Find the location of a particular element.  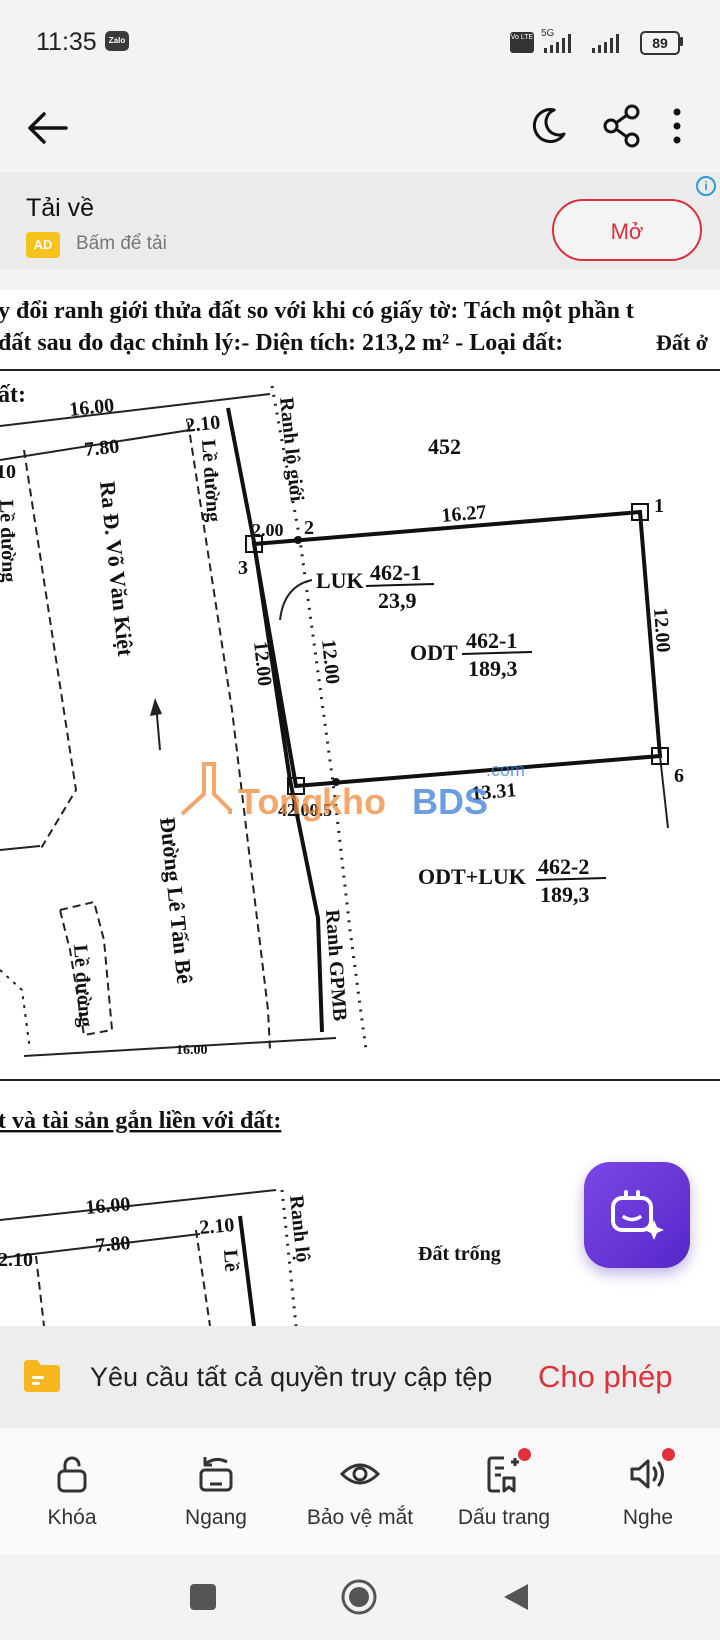

nav-bookmark: Dấu trang is located at coordinates (504, 1491).